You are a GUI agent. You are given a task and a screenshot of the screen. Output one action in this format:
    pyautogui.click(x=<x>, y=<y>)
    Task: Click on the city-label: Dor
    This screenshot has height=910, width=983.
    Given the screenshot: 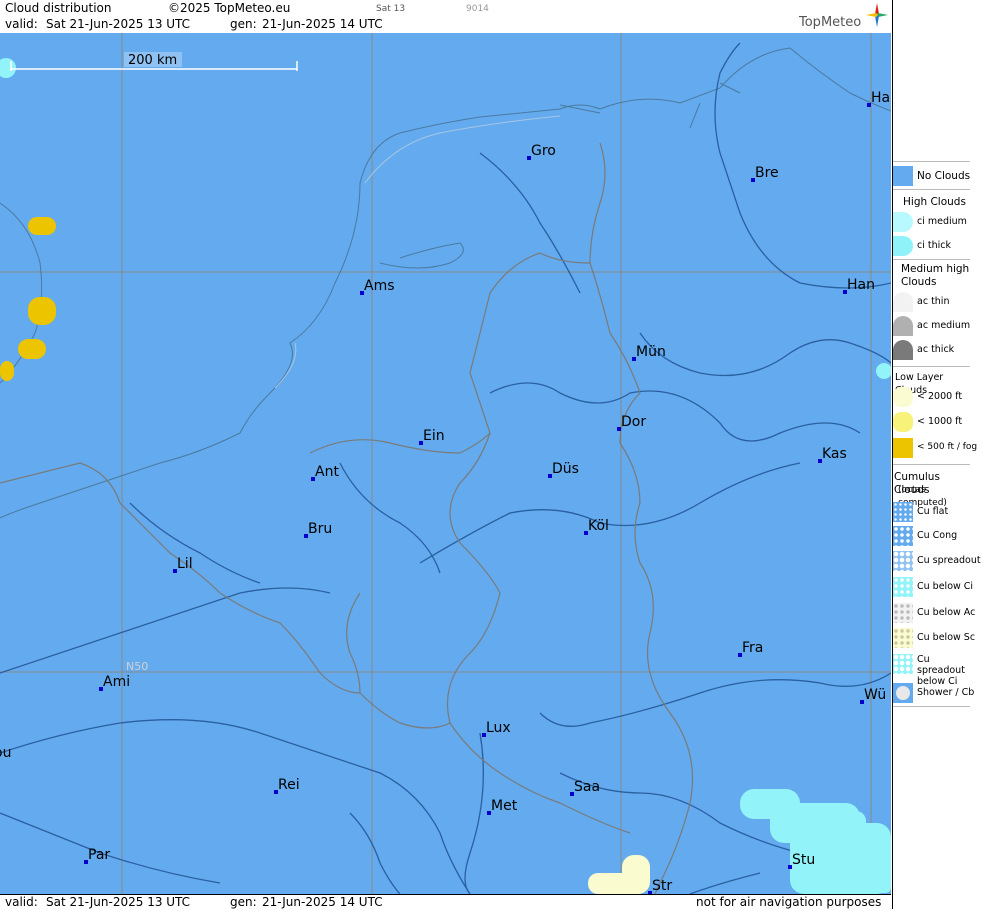 What is the action you would take?
    pyautogui.click(x=633, y=422)
    